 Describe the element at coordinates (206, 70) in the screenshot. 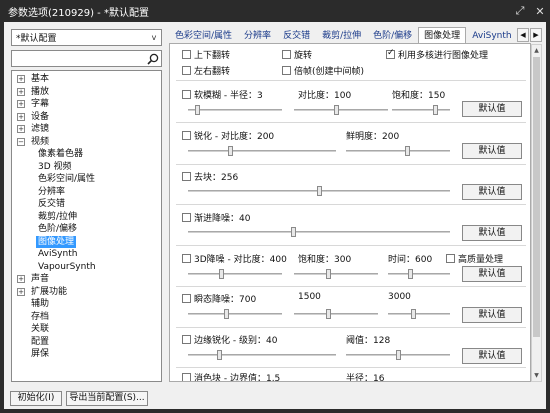

I see `flip-horizontal-option: 左右翻转` at that location.